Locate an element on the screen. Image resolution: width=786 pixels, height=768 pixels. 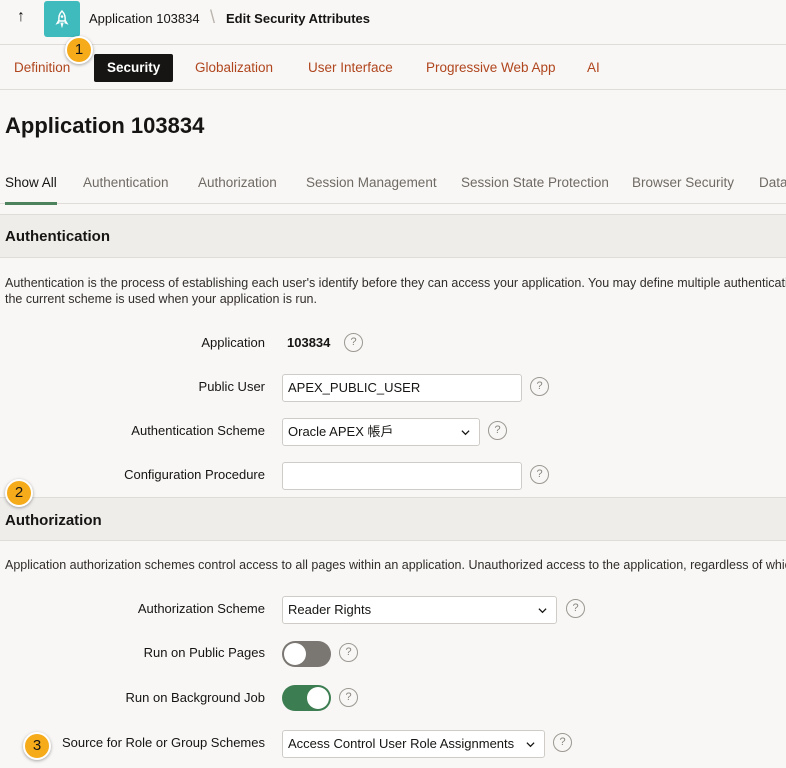
region-tab-show-all: Show All is located at coordinates (31, 182).